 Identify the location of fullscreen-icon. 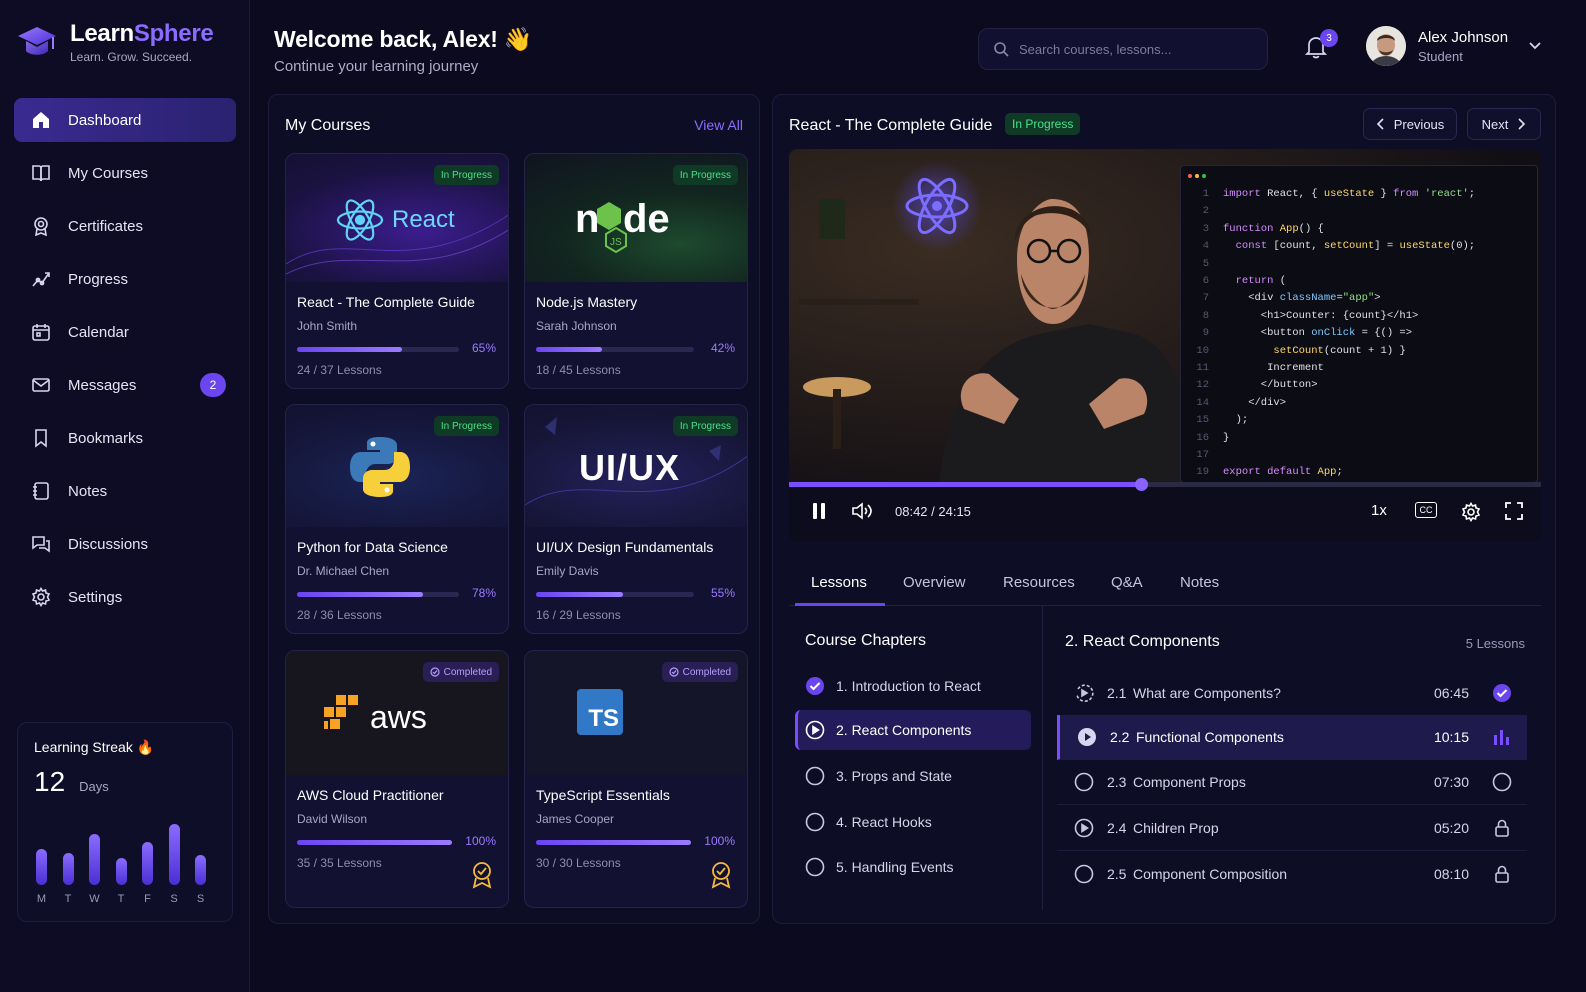
(1514, 511).